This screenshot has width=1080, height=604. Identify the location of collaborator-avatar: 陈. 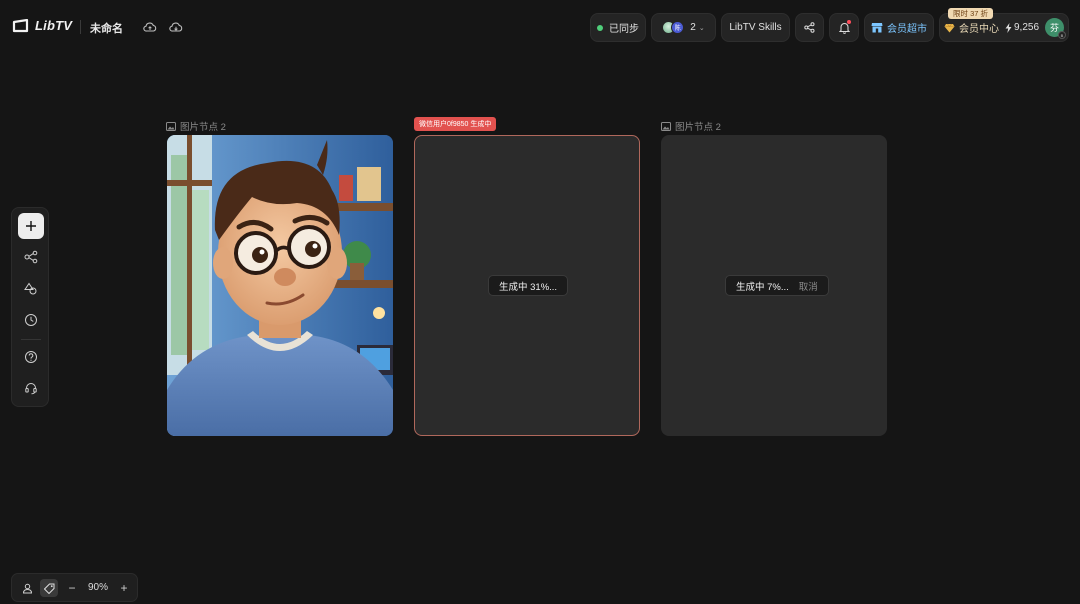
(678, 27).